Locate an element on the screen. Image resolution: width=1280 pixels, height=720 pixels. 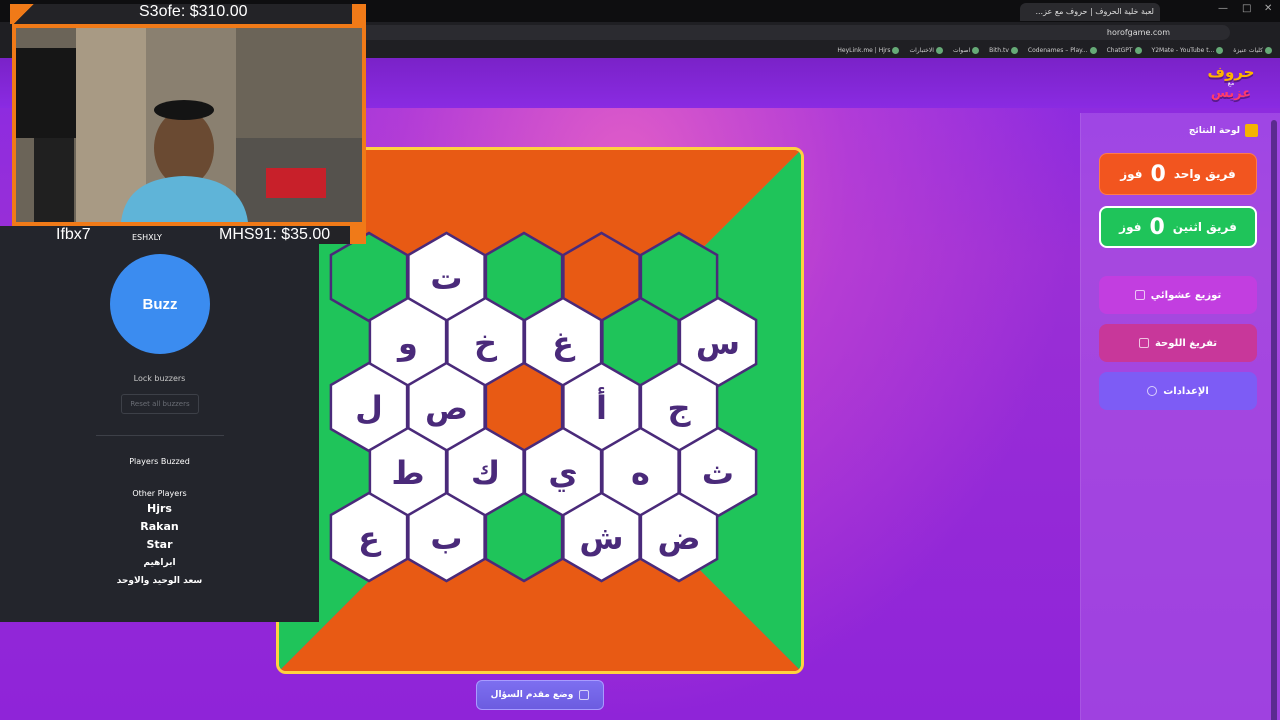
hex-letter: ط is located at coordinates (407, 473).